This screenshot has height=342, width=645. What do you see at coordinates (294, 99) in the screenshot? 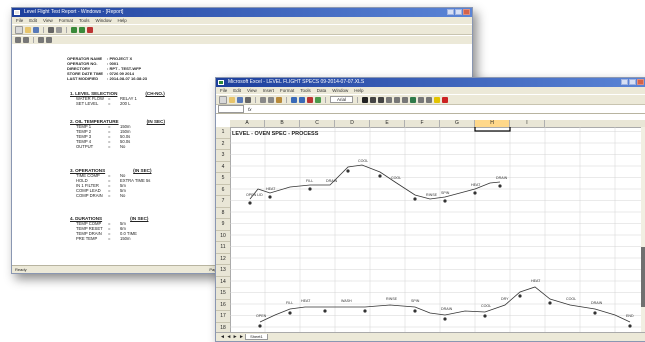
I see `undo-icon` at bounding box center [294, 99].